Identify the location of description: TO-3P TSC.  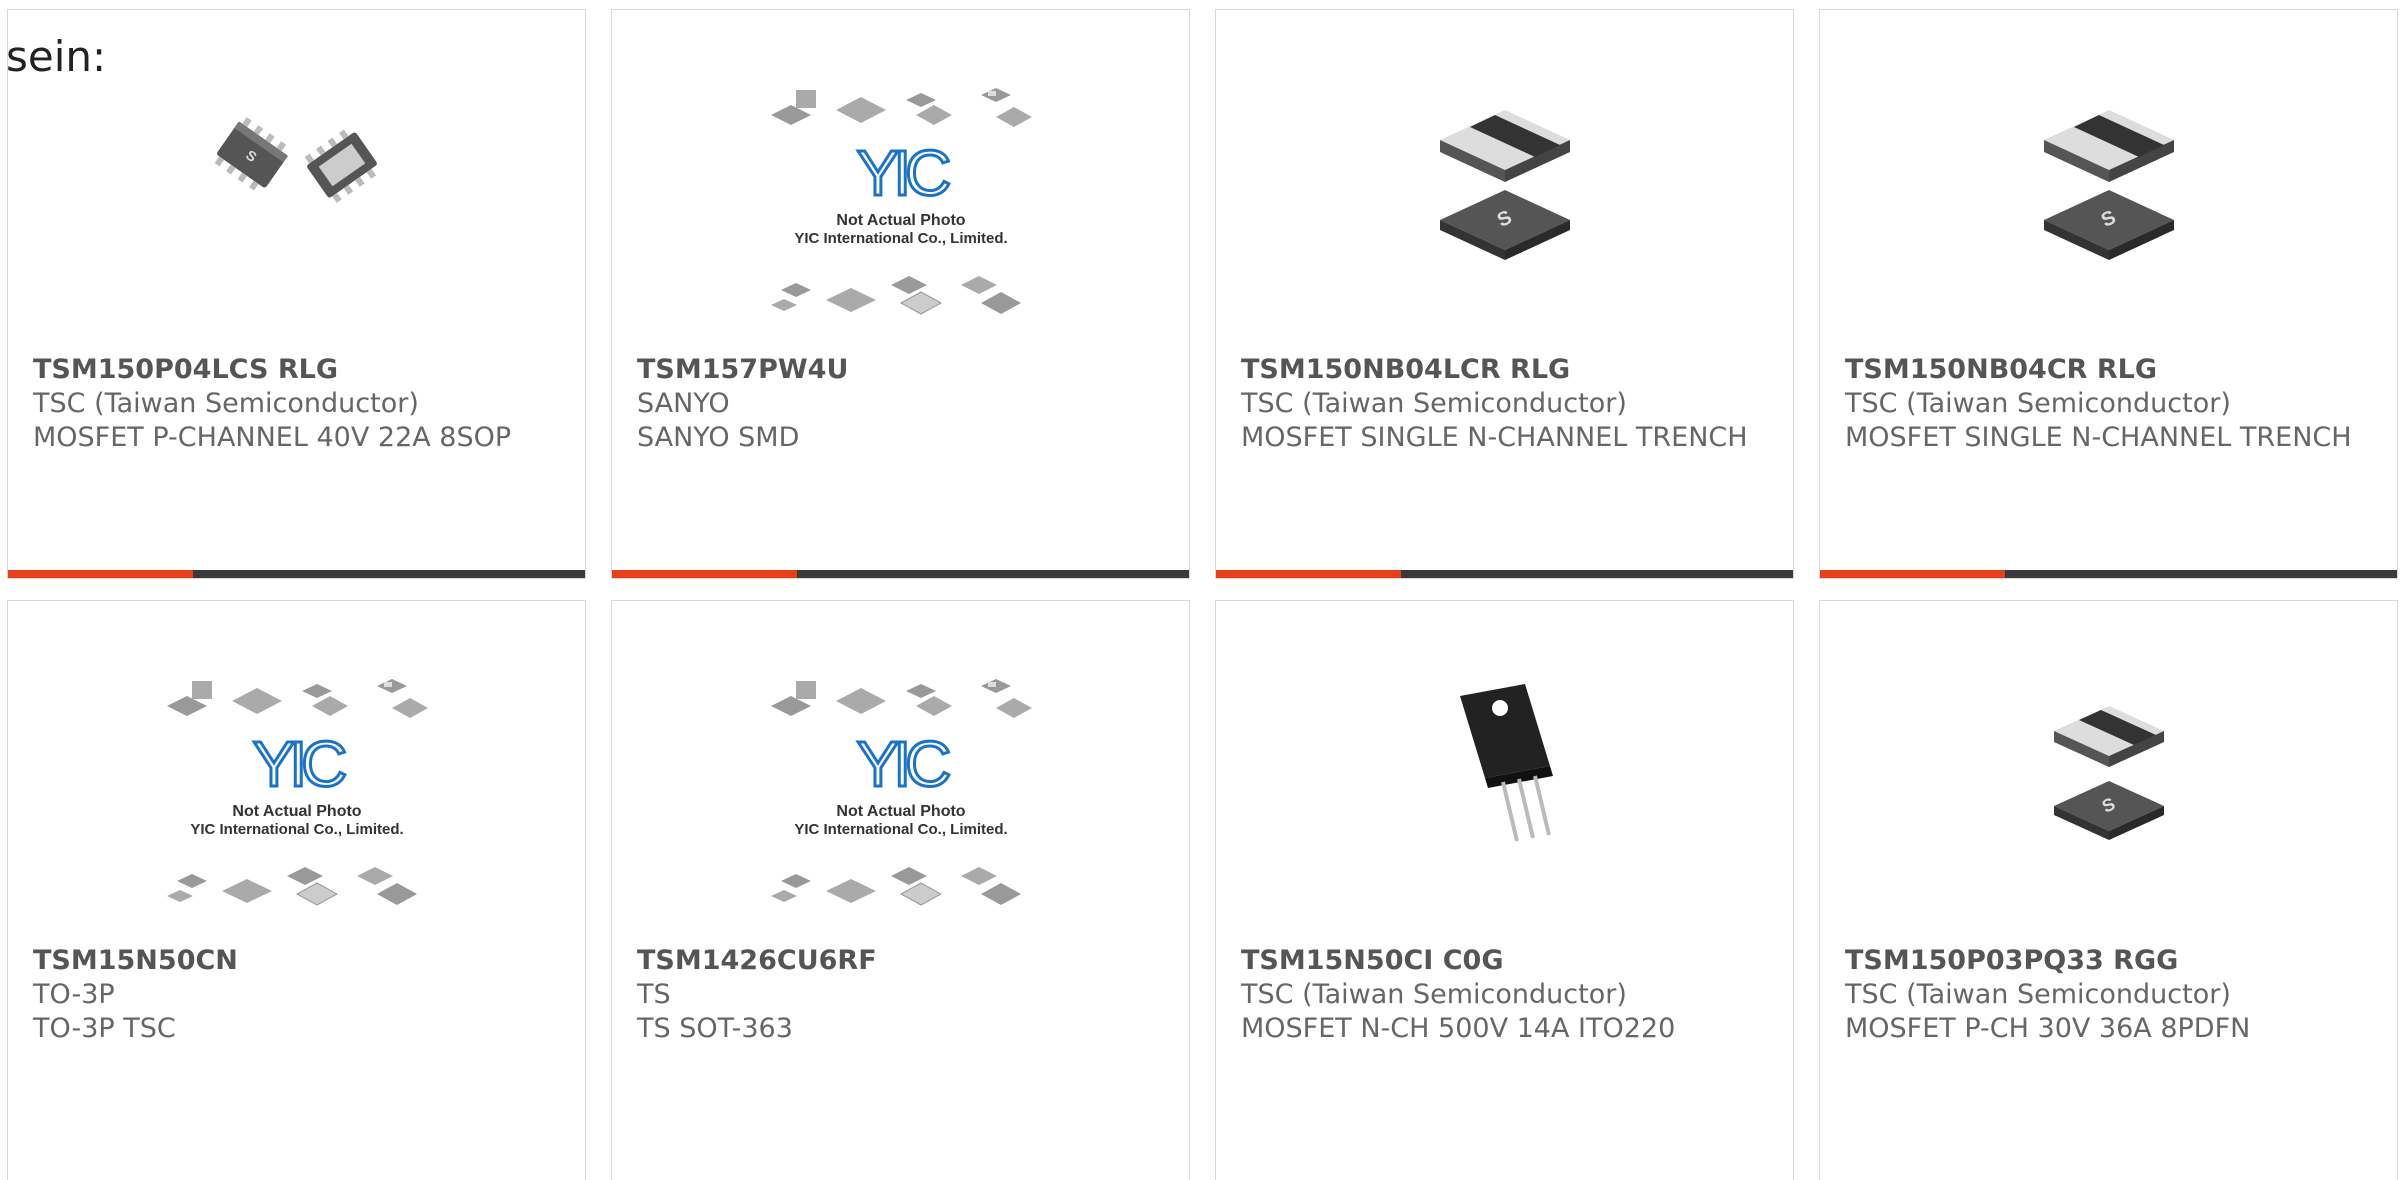
(104, 1028).